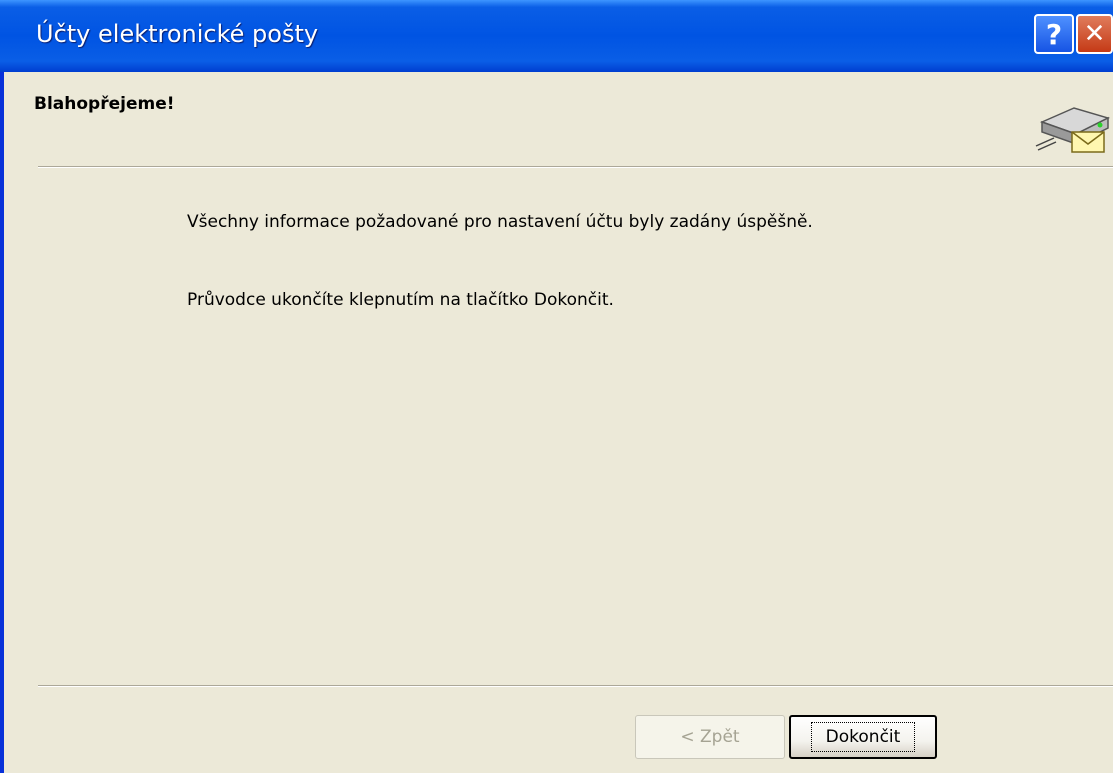  What do you see at coordinates (1073, 130) in the screenshot?
I see `mail-server-icon` at bounding box center [1073, 130].